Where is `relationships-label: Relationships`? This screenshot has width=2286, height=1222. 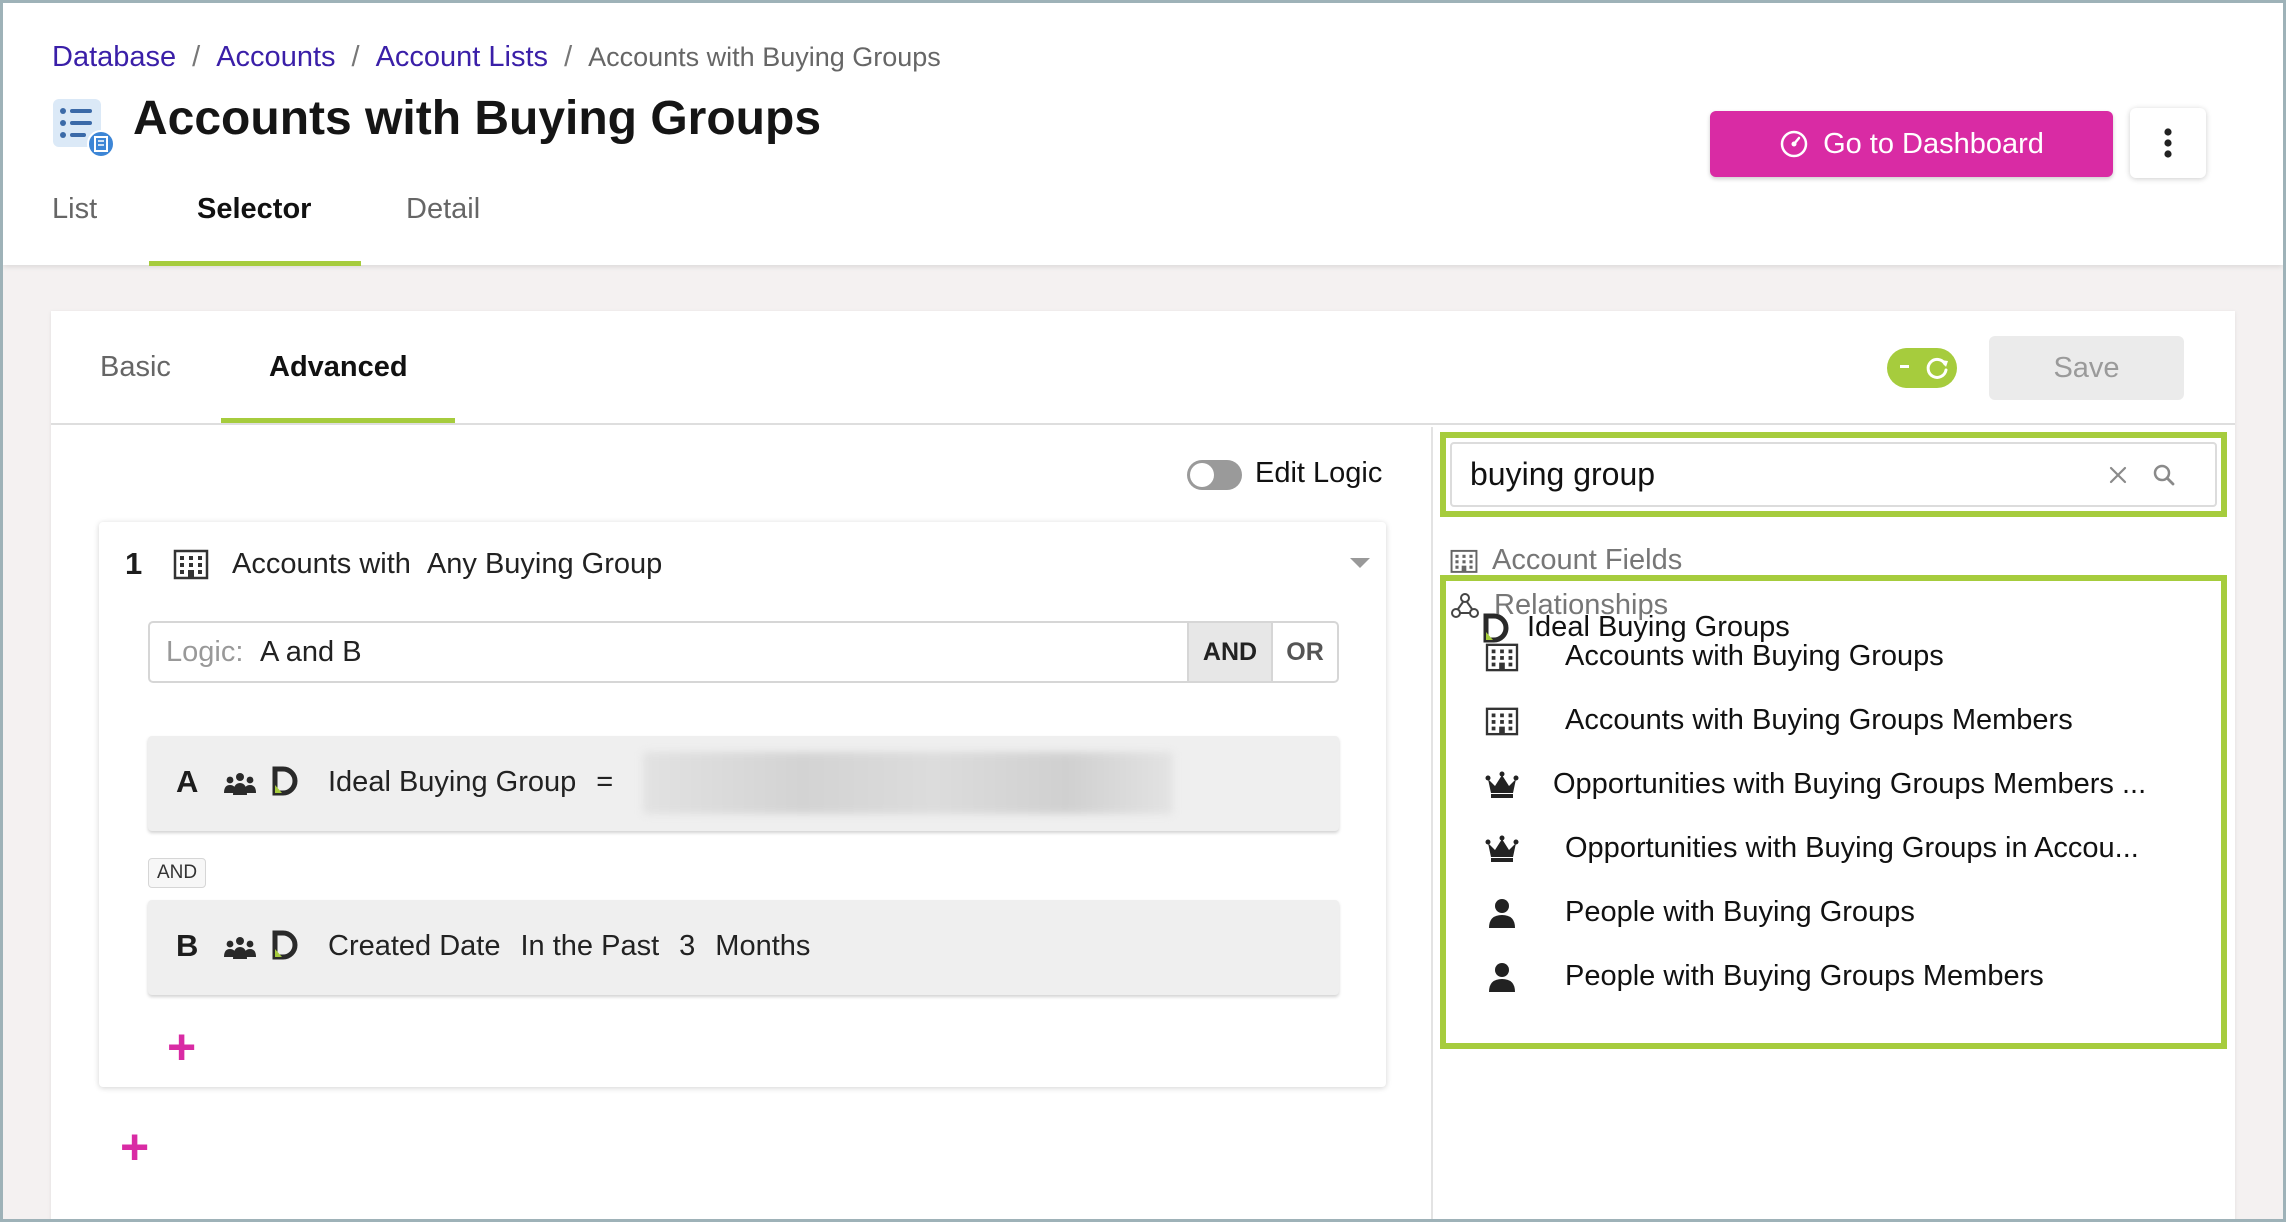
relationships-label: Relationships is located at coordinates (1581, 605).